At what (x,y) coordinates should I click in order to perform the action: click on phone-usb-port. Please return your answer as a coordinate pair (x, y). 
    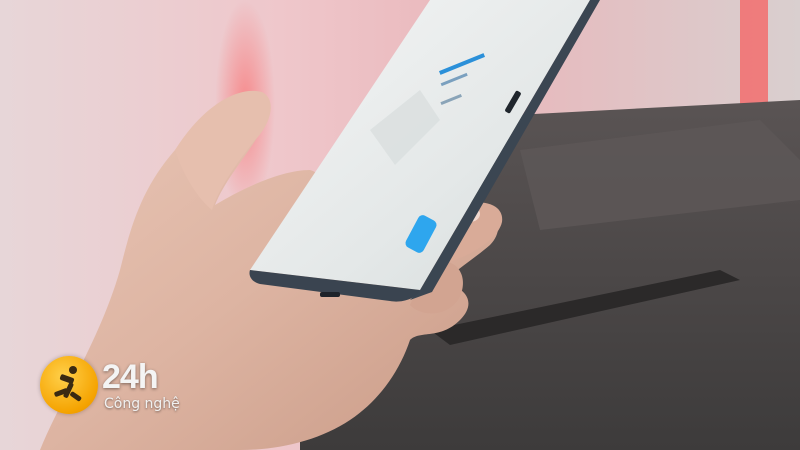
    Looking at the image, I should click on (330, 294).